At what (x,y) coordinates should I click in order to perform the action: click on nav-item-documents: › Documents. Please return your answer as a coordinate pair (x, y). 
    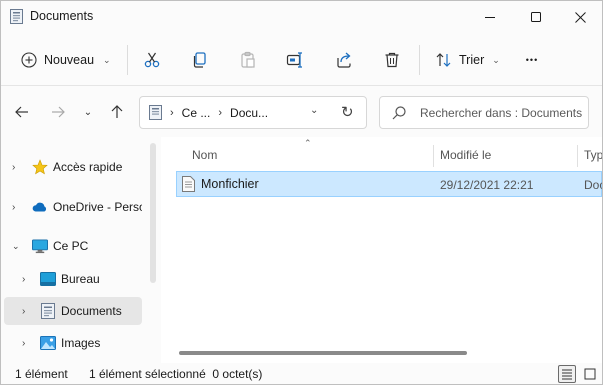
    Looking at the image, I should click on (73, 311).